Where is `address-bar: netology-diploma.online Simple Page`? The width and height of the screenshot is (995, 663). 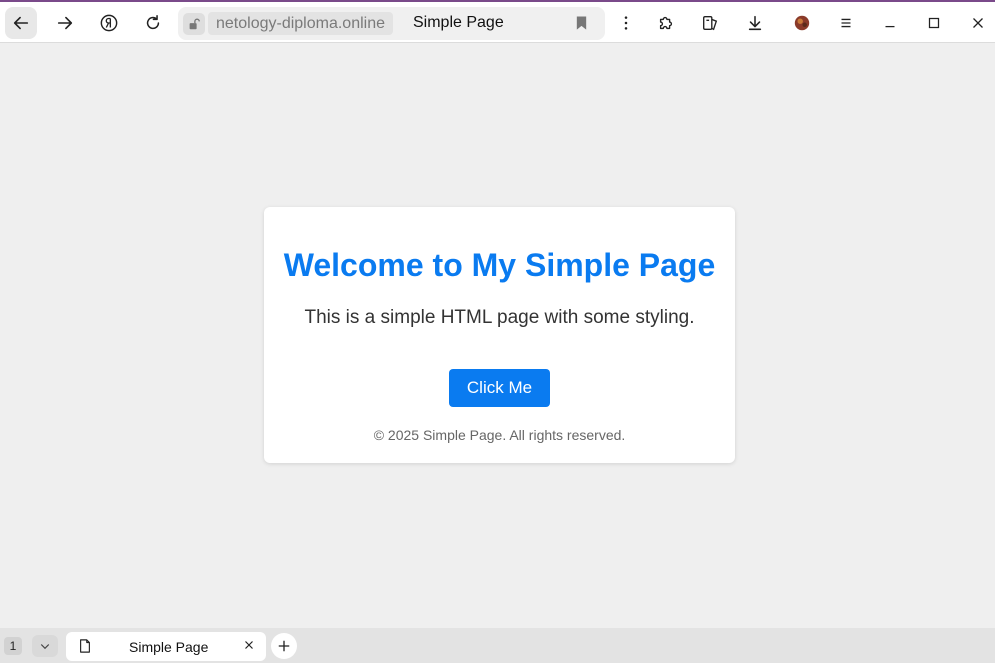
address-bar: netology-diploma.online Simple Page is located at coordinates (391, 23).